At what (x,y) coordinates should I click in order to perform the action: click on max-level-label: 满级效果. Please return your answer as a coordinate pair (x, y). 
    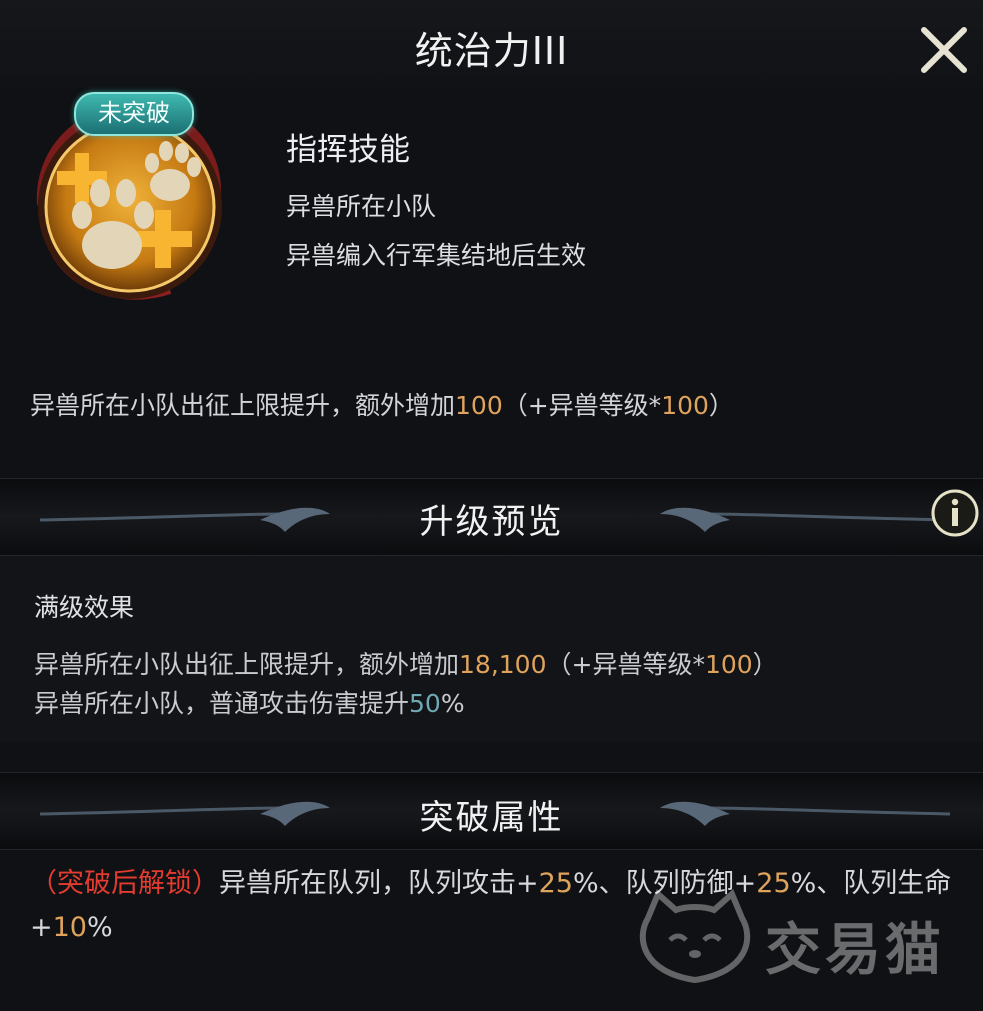
    Looking at the image, I should click on (84, 607).